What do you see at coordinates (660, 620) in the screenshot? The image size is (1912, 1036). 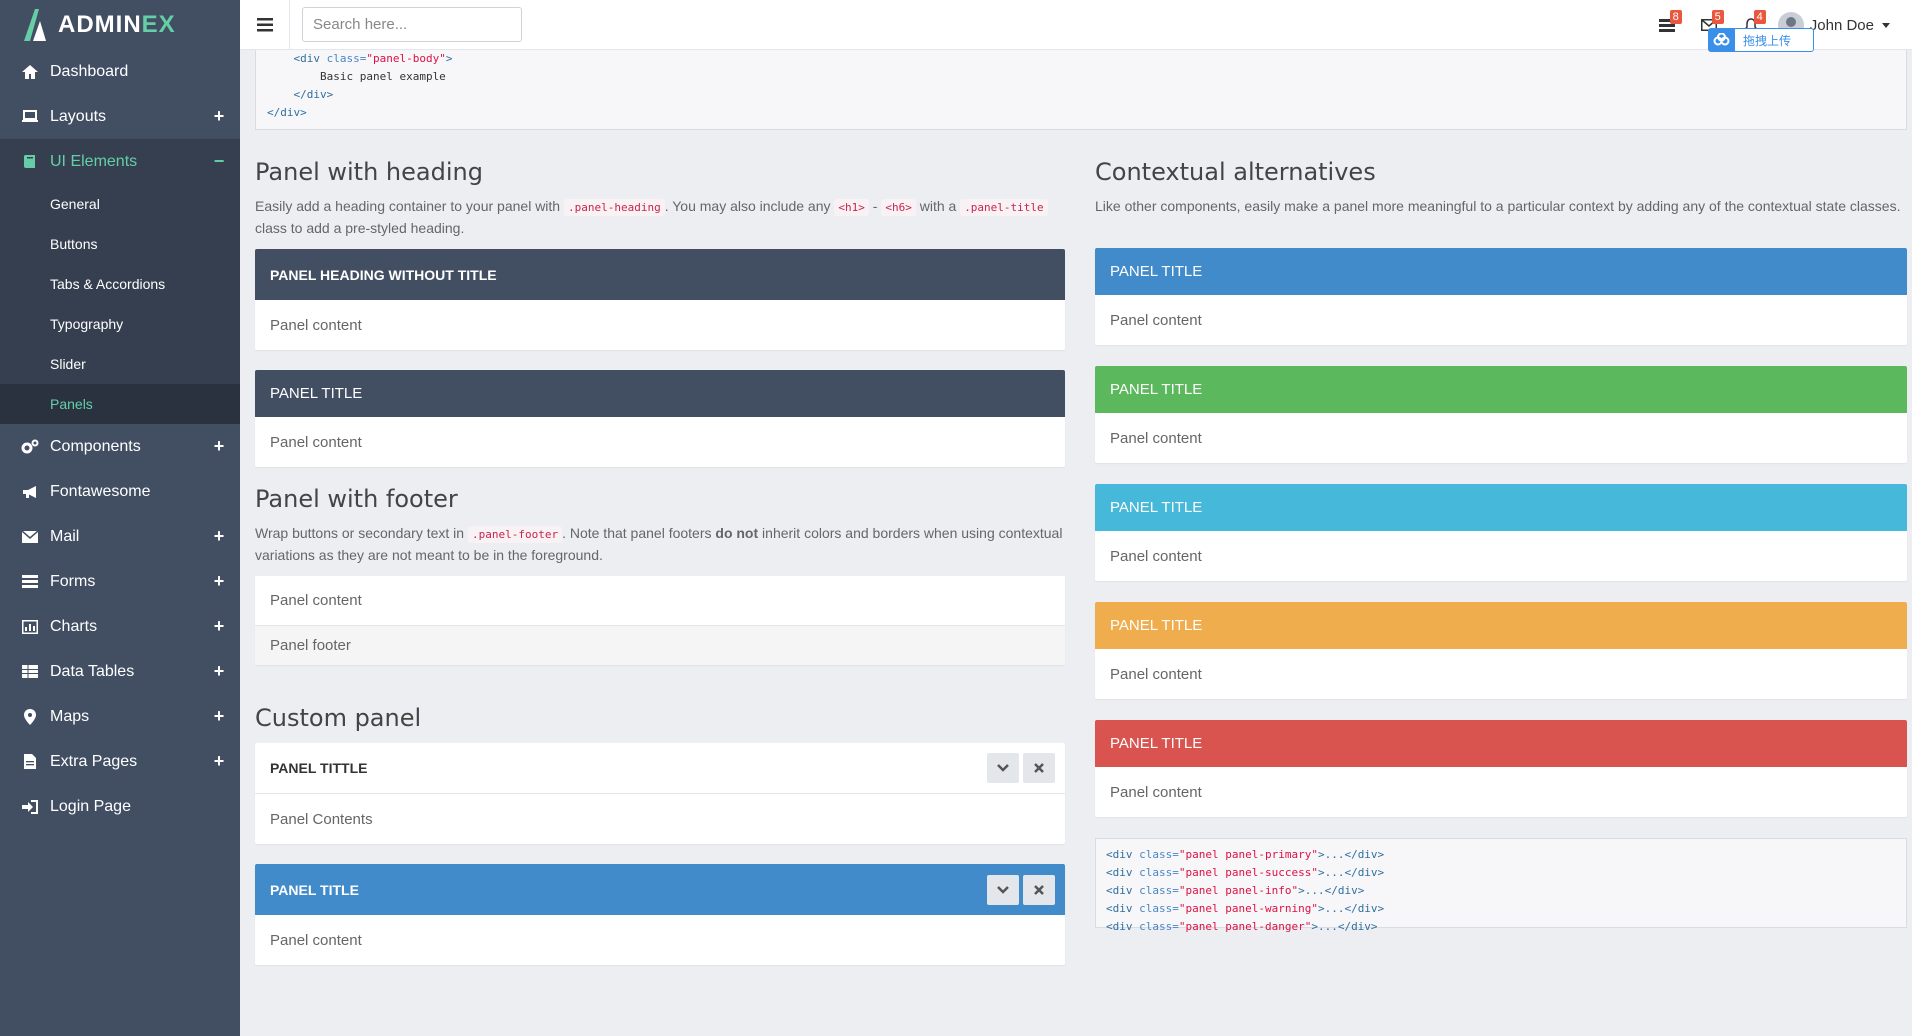 I see `panel-with-footer: Panel content Panel footer` at bounding box center [660, 620].